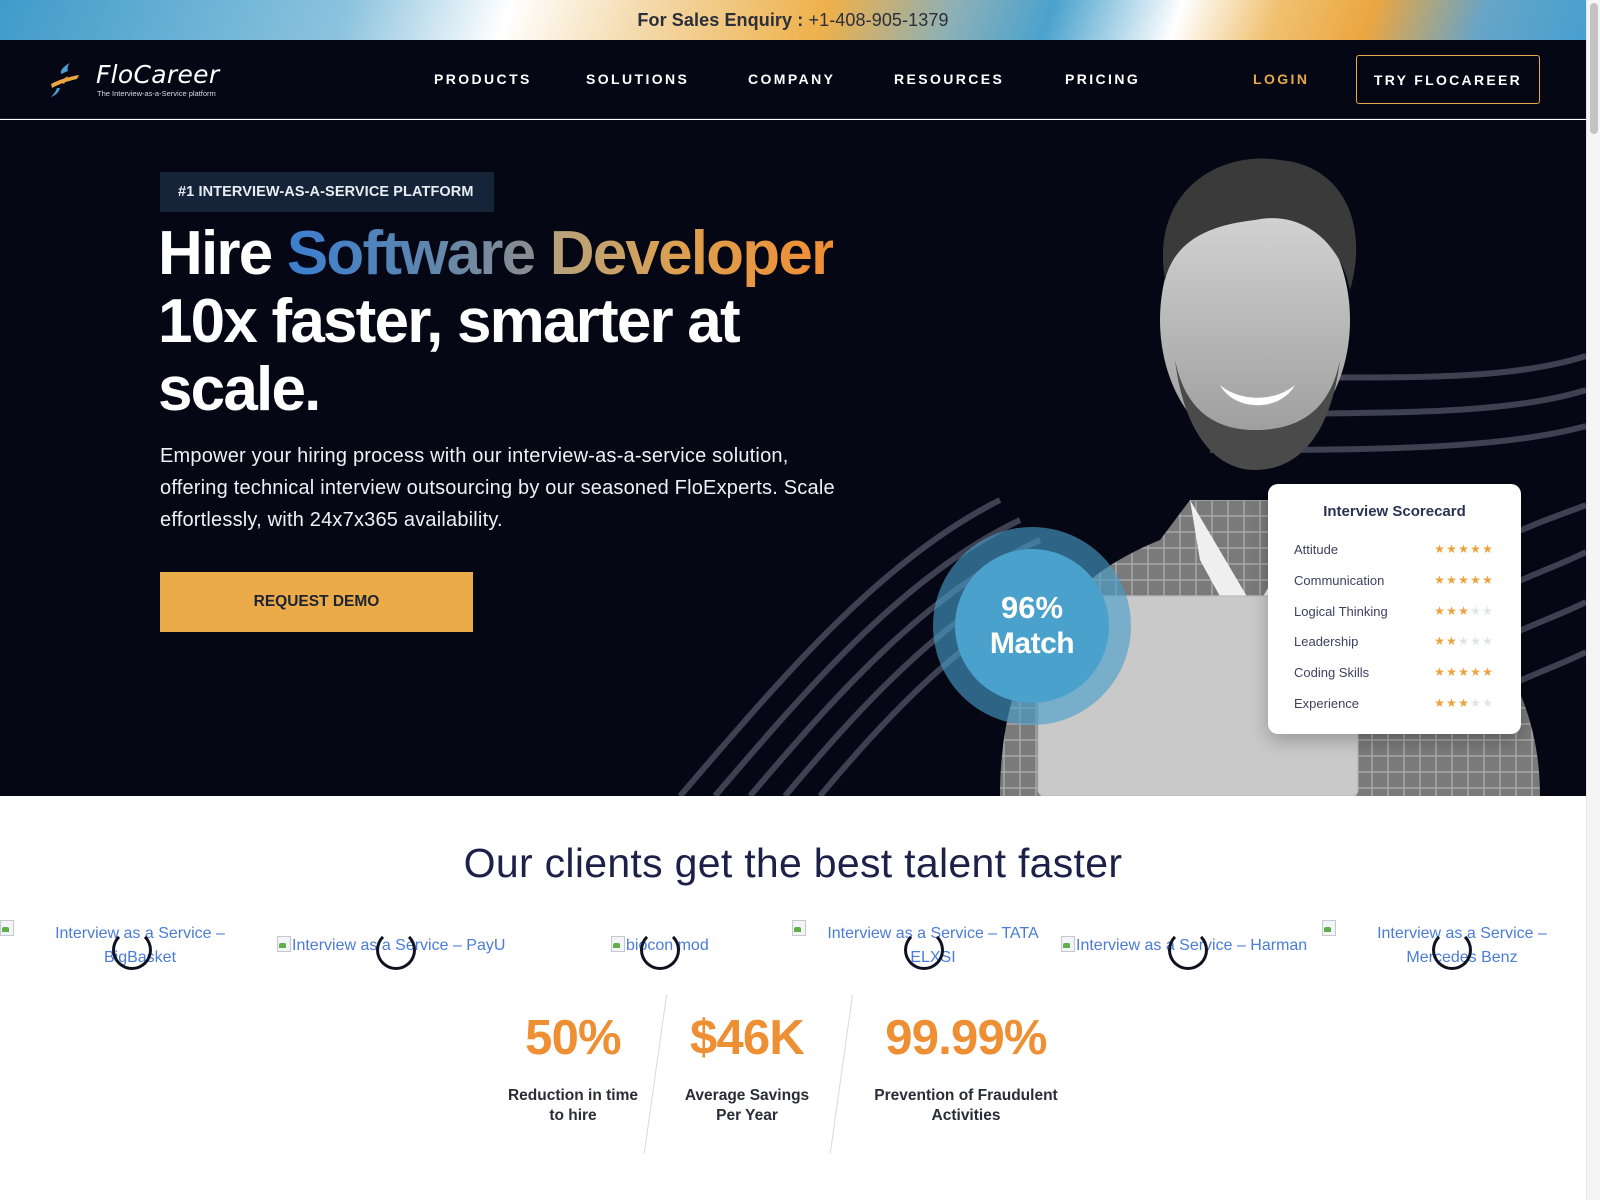 Image resolution: width=1600 pixels, height=1200 pixels. Describe the element at coordinates (1327, 703) in the screenshot. I see `scorecard-row-label: Experience` at that location.